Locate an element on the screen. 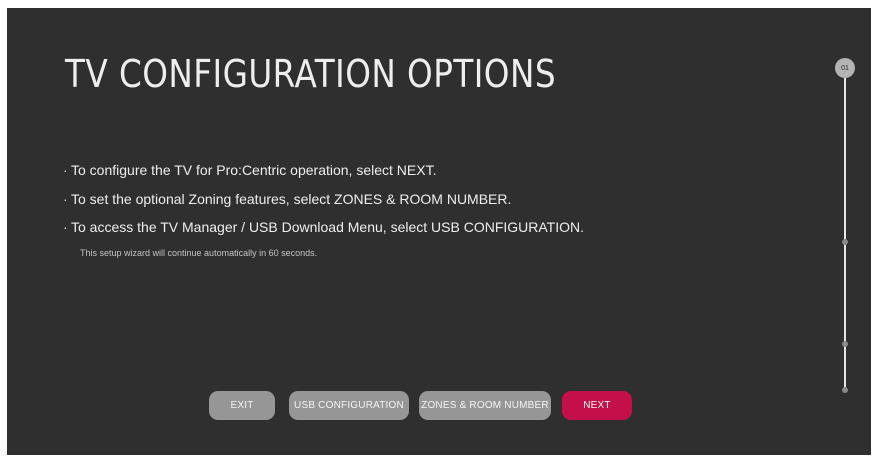 This screenshot has width=874, height=460. next-button: NEXT is located at coordinates (597, 405).